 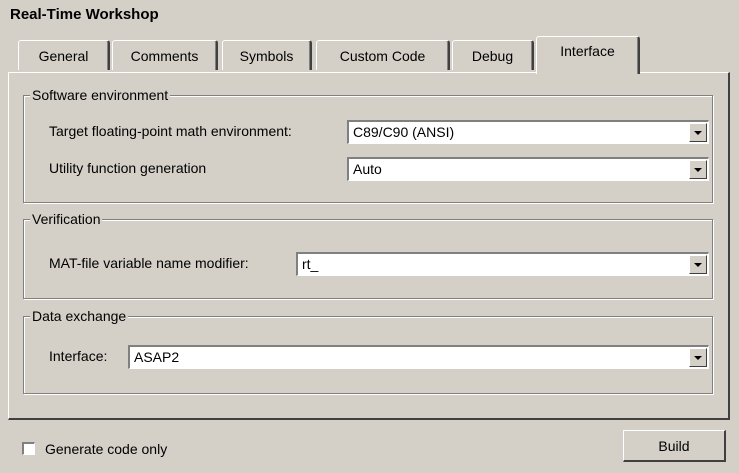 What do you see at coordinates (28, 448) in the screenshot?
I see `generate-code-only-checkbox` at bounding box center [28, 448].